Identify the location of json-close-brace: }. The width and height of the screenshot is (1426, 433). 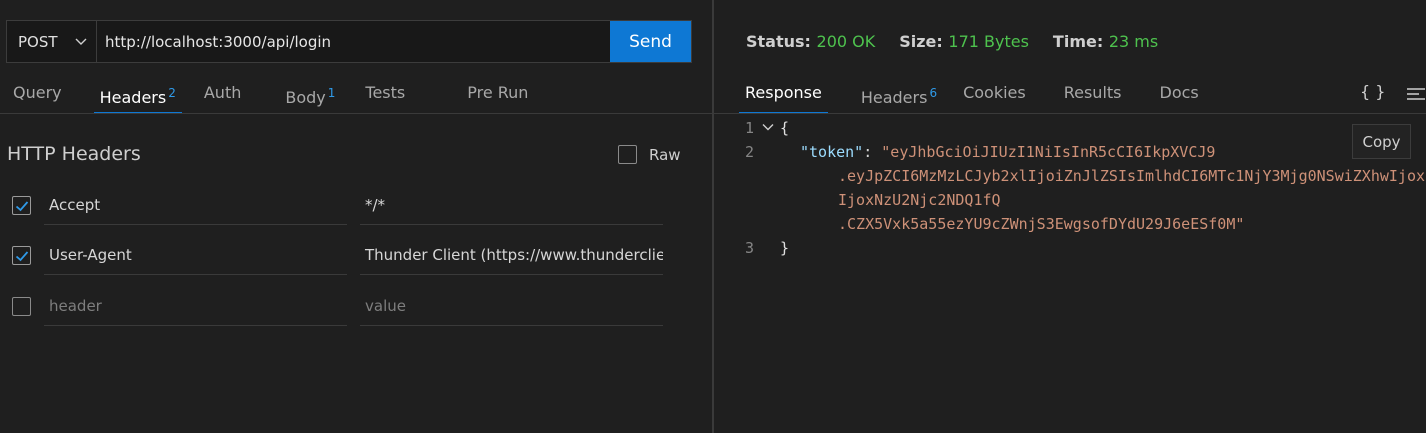
(785, 248).